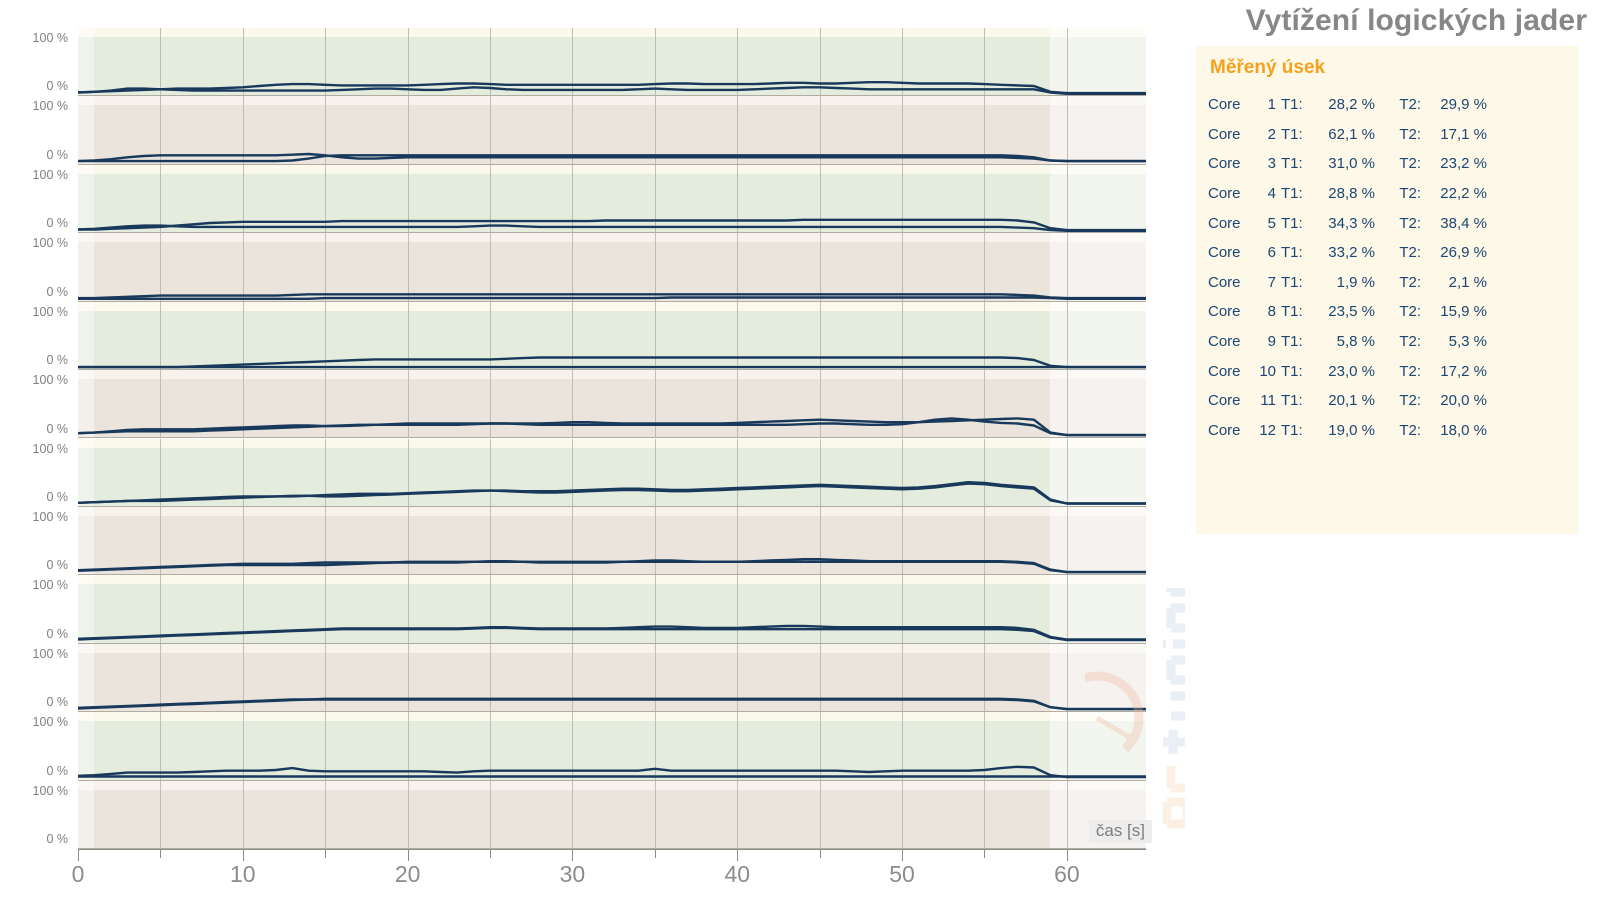 The width and height of the screenshot is (1599, 897). What do you see at coordinates (1120, 831) in the screenshot?
I see `x-axis-title: čas [s]` at bounding box center [1120, 831].